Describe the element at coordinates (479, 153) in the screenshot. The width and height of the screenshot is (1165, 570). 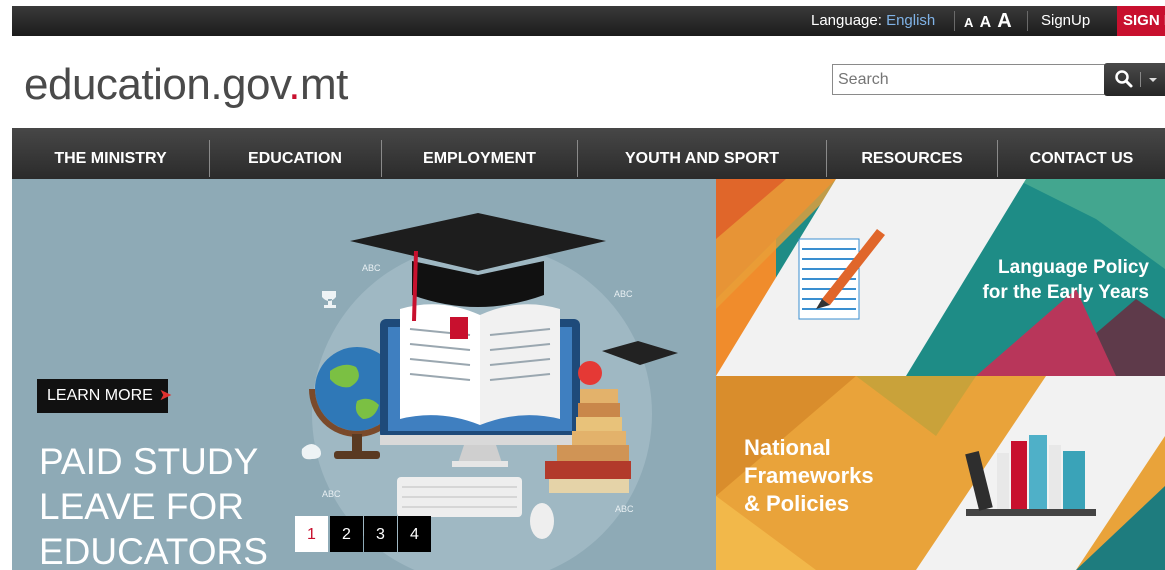
I see `nav-item-employment: EMPLOYMENT` at that location.